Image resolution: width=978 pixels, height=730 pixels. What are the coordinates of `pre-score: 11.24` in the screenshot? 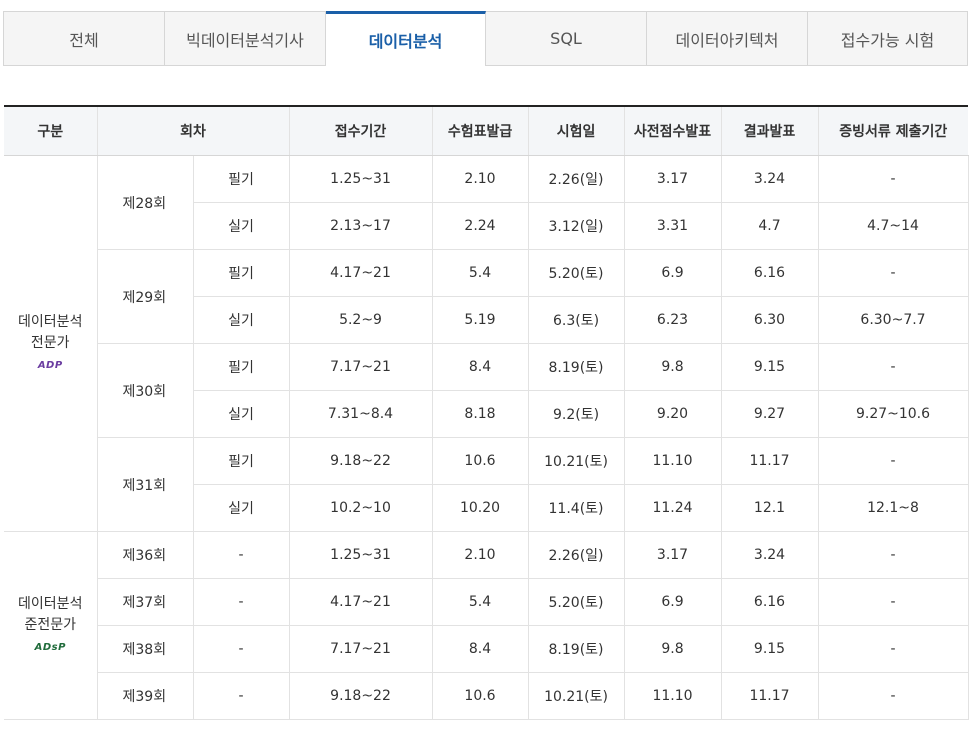 It's located at (672, 508).